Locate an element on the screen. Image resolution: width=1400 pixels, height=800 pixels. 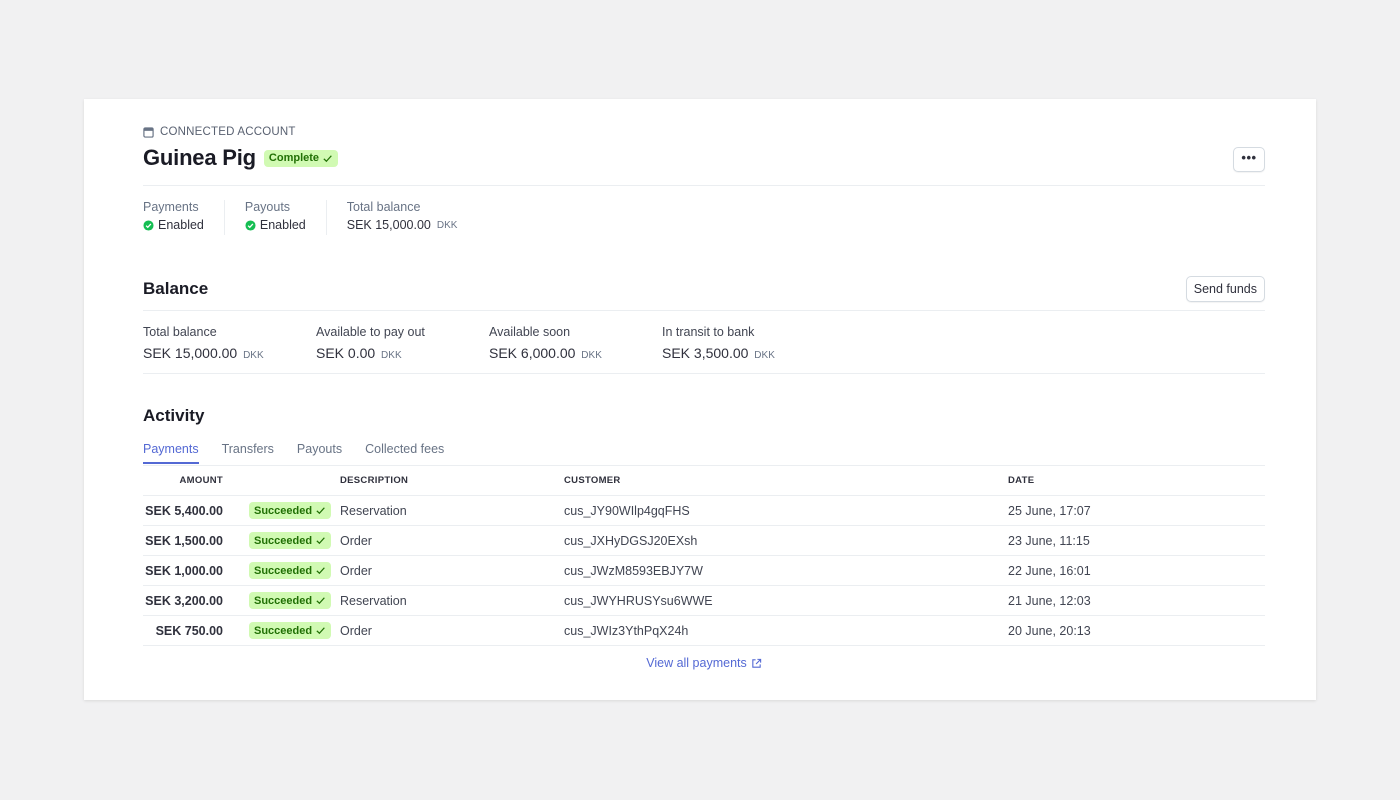
tab-payouts: Payouts is located at coordinates (319, 453).